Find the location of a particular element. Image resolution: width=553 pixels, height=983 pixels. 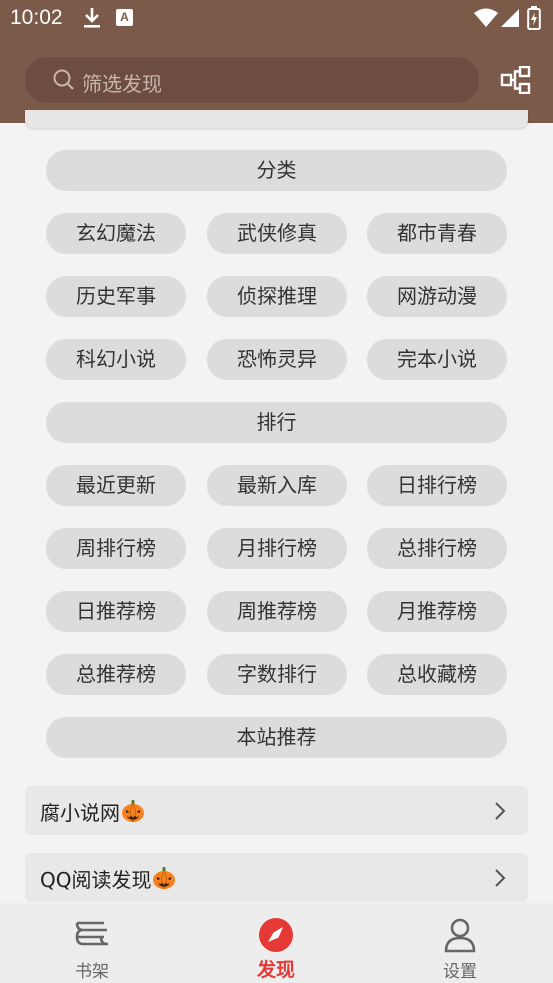

notification-a-icon: A is located at coordinates (124, 17).